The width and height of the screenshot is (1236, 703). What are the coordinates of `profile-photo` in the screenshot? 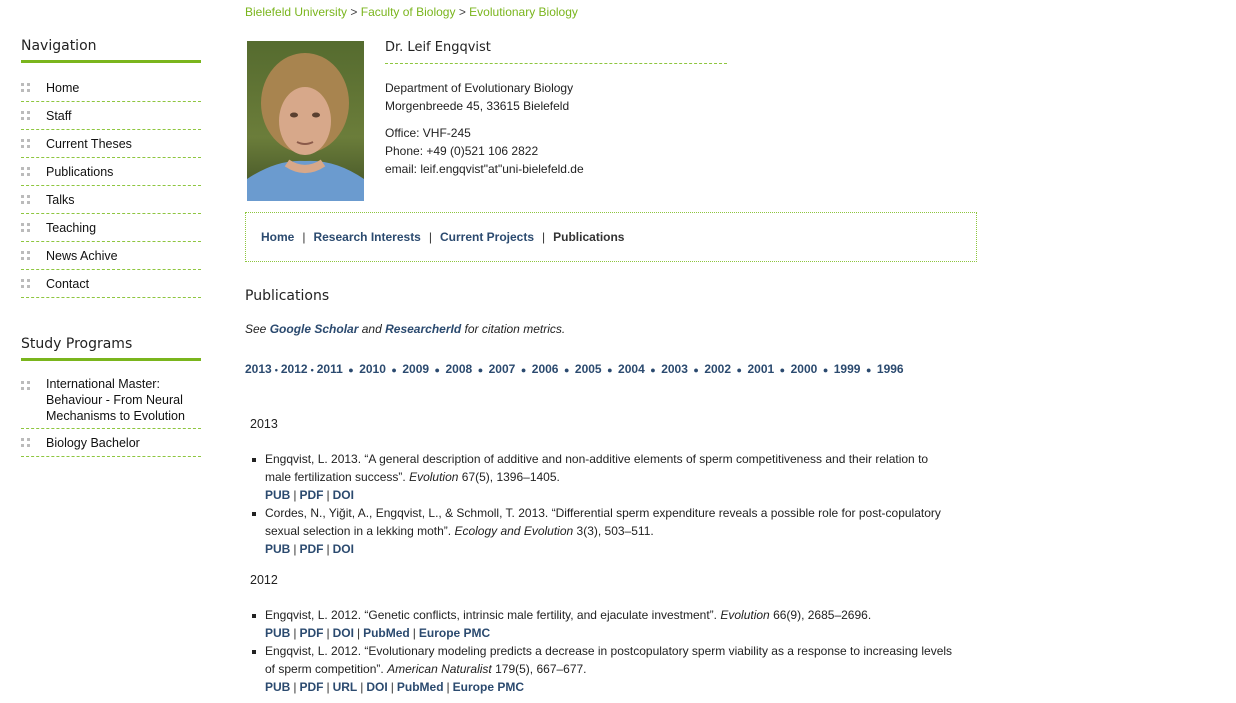 It's located at (305, 121).